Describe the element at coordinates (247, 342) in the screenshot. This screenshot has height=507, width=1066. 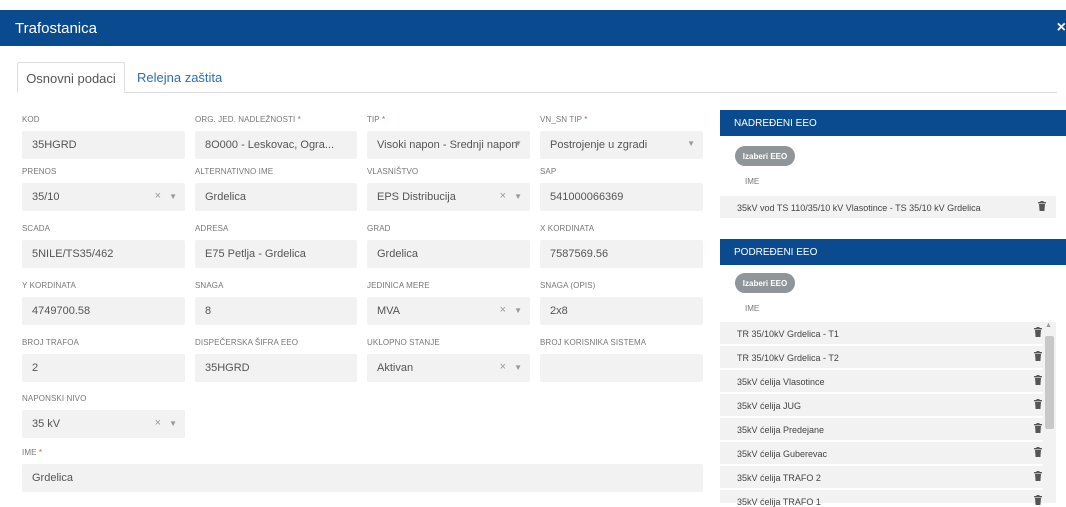
I see `label-disp: DISPEČERSKA ŠIFRA EEO` at that location.